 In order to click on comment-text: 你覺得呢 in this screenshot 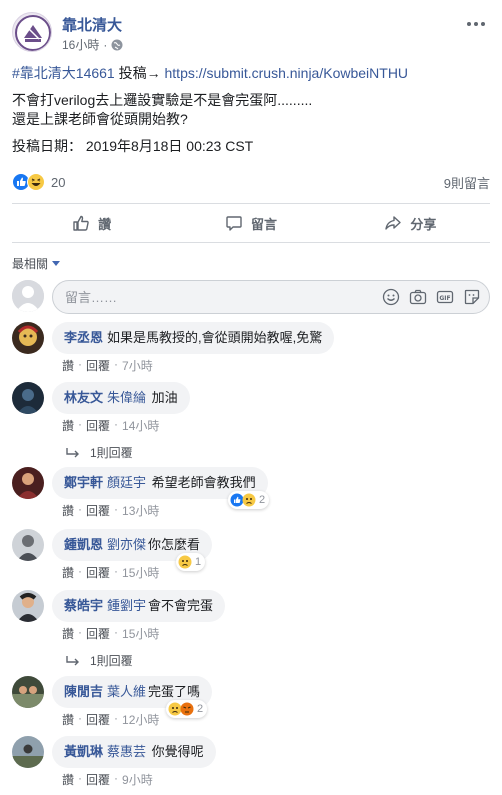, I will do `click(177, 751)`.